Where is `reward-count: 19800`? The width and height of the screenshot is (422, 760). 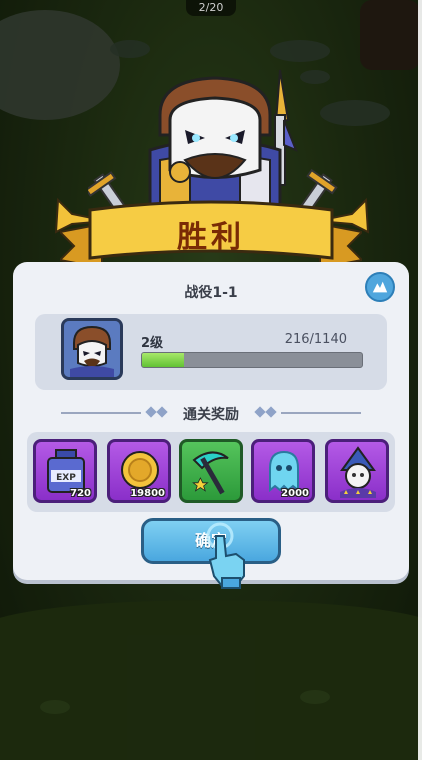
reward-count: 19800 is located at coordinates (147, 493).